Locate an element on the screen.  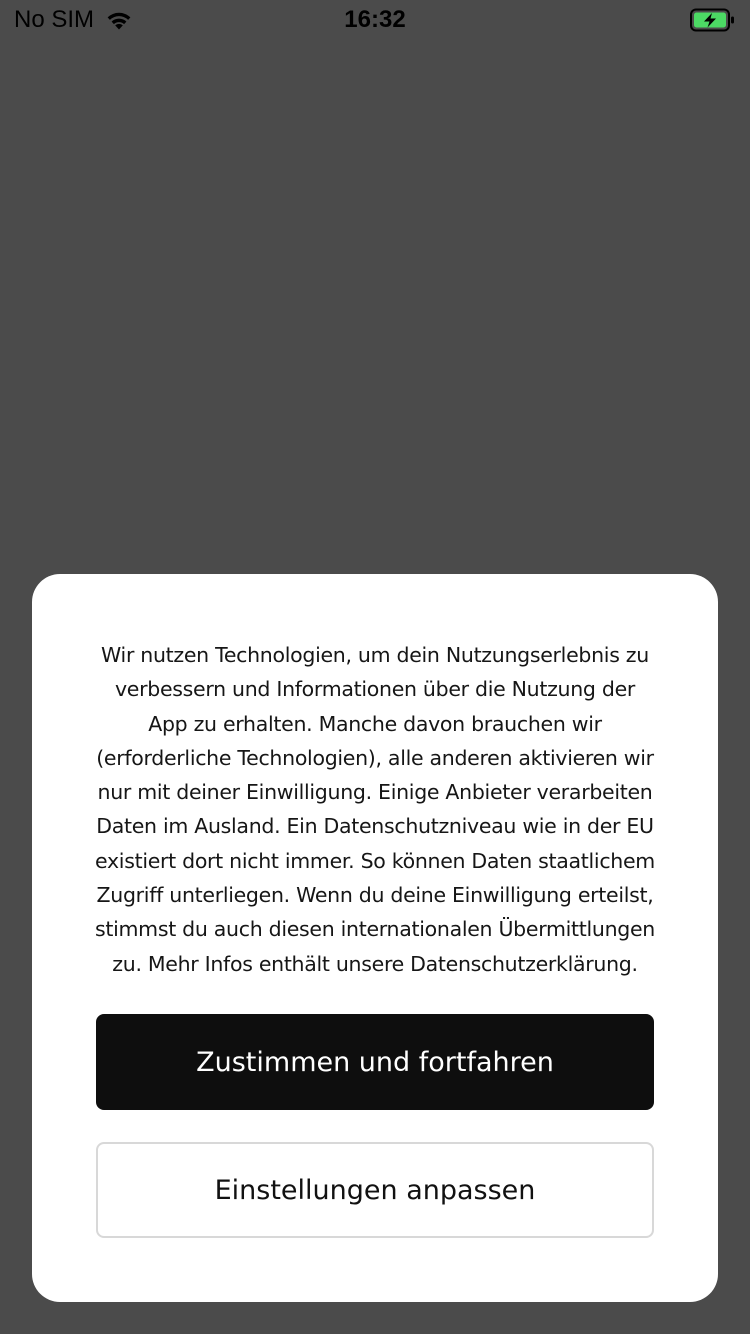
adjust-settings-label: Einstellungen anpassen is located at coordinates (375, 1190).